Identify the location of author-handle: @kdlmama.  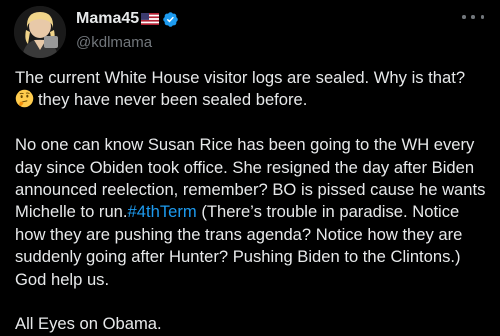
(268, 43).